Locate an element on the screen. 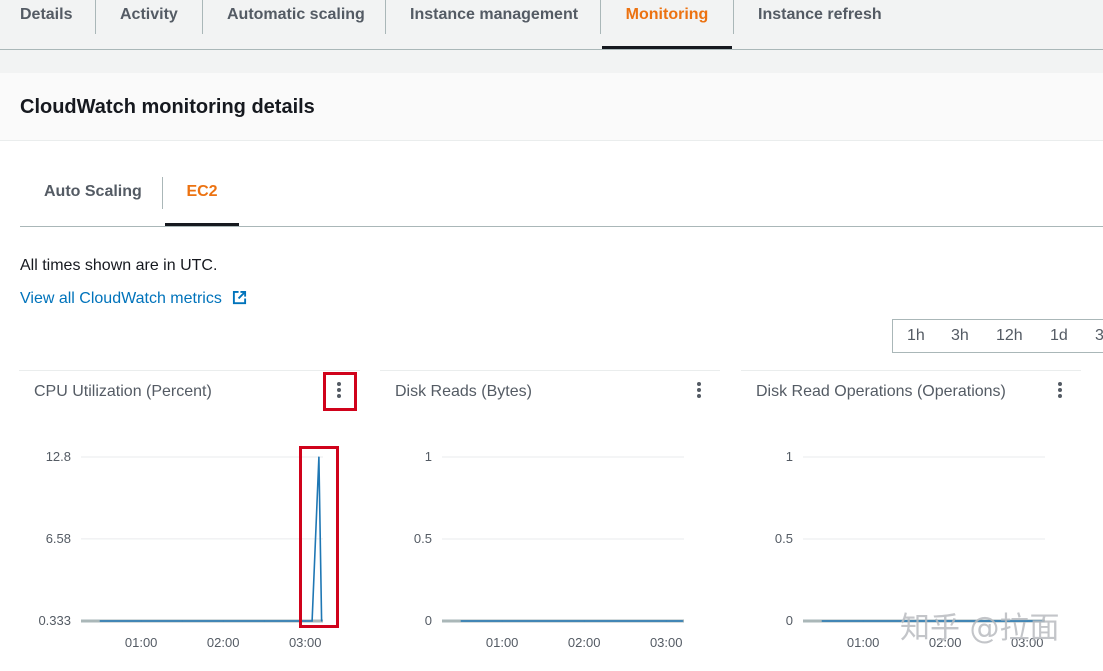 This screenshot has width=1103, height=671. view-cloudwatch-metrics-link: View all CloudWatch metrics is located at coordinates (133, 299).